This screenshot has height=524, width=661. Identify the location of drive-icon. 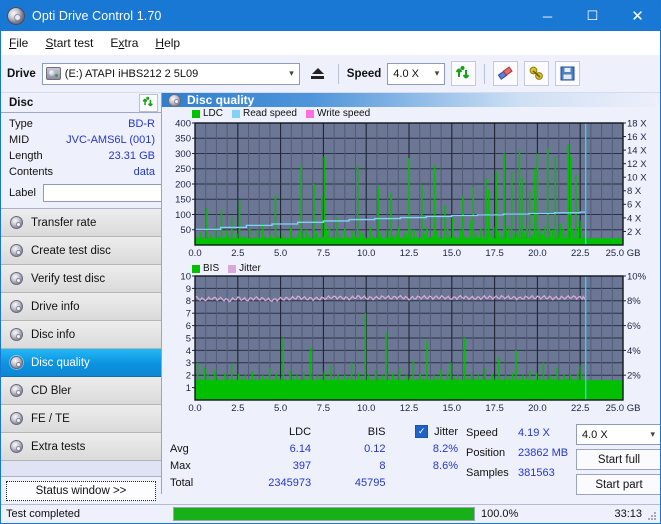
(53, 73).